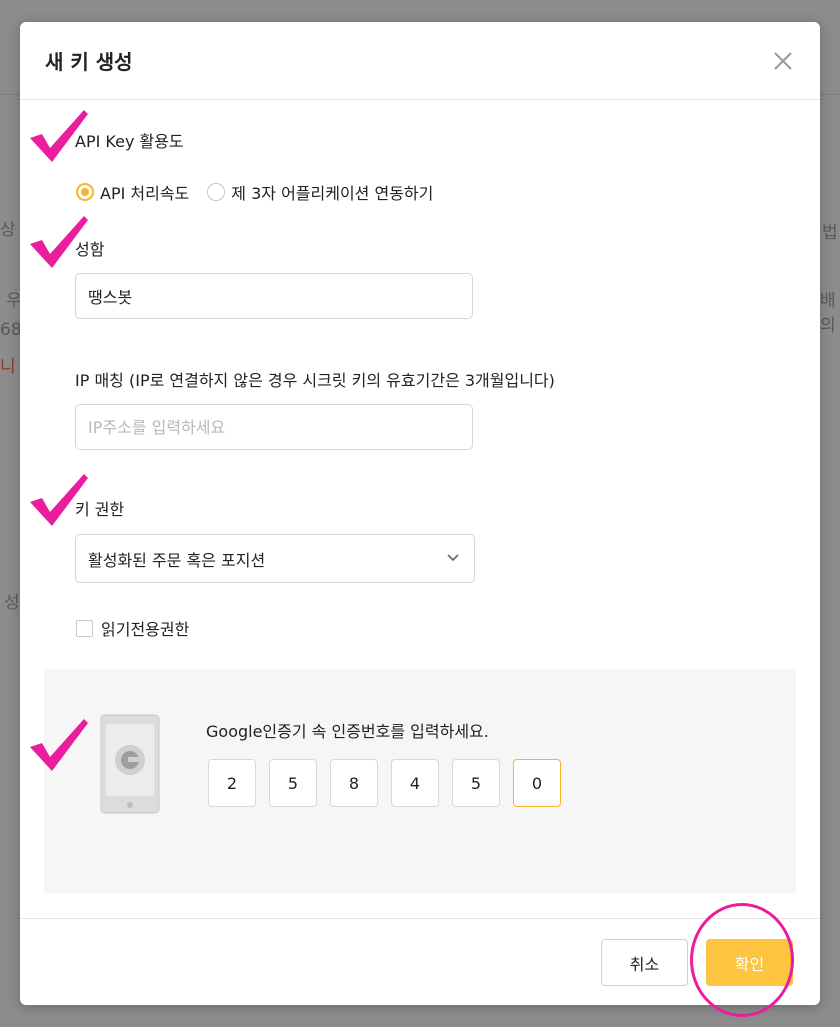  What do you see at coordinates (216, 192) in the screenshot?
I see `radio-third-party` at bounding box center [216, 192].